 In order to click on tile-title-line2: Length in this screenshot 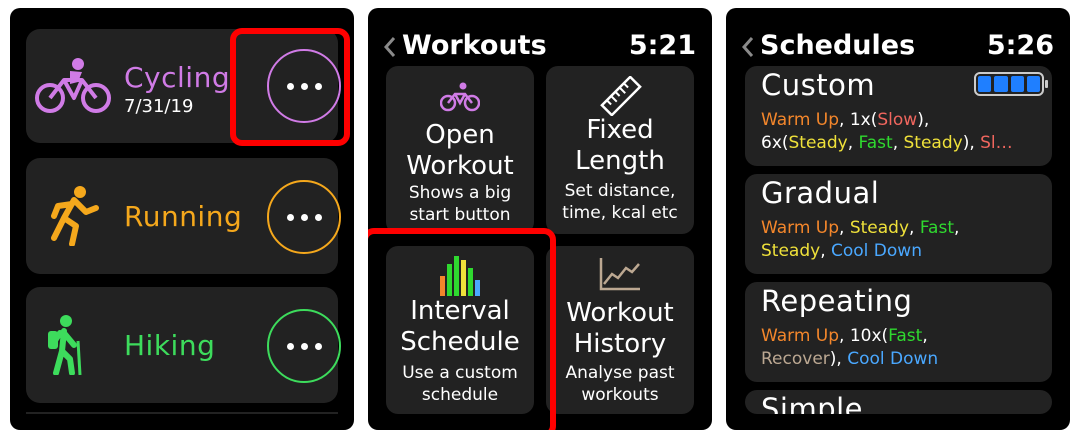, I will do `click(620, 161)`.